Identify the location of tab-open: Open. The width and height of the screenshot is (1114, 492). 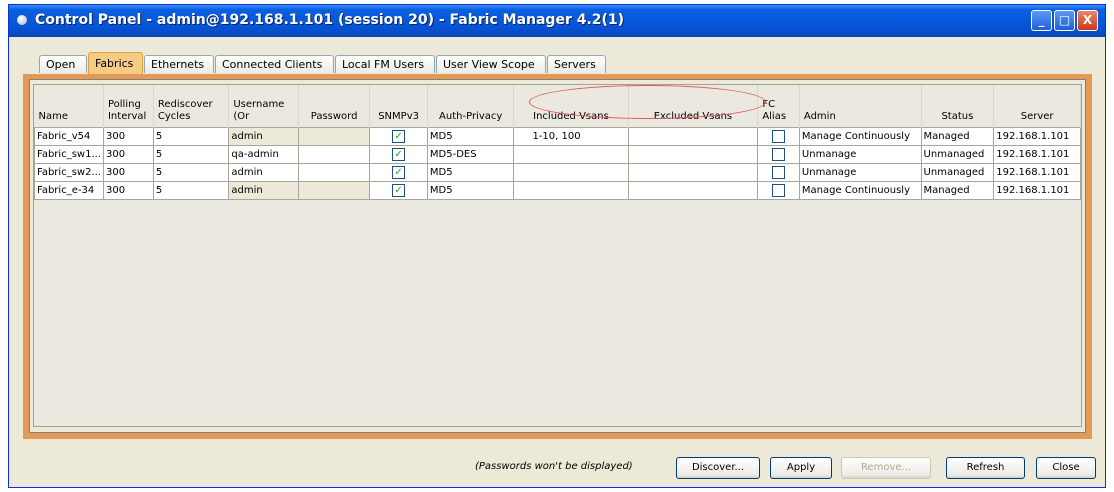
(63, 64).